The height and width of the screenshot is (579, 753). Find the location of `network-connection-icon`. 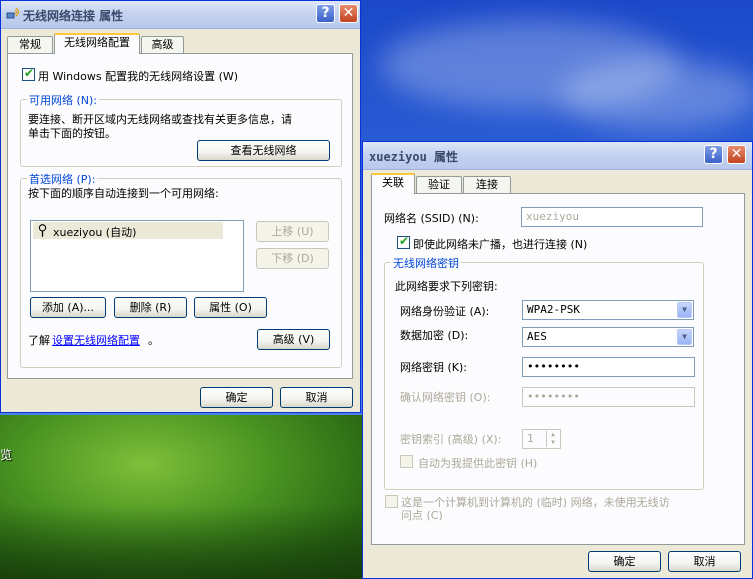

network-connection-icon is located at coordinates (13, 13).